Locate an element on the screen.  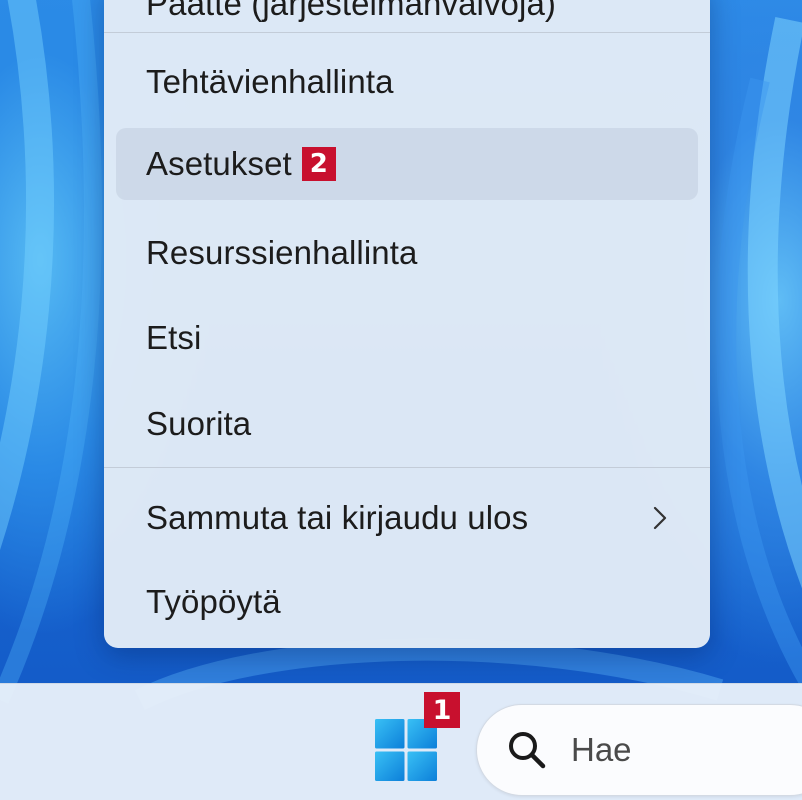
menu-item-label: Etsi is located at coordinates (174, 337).